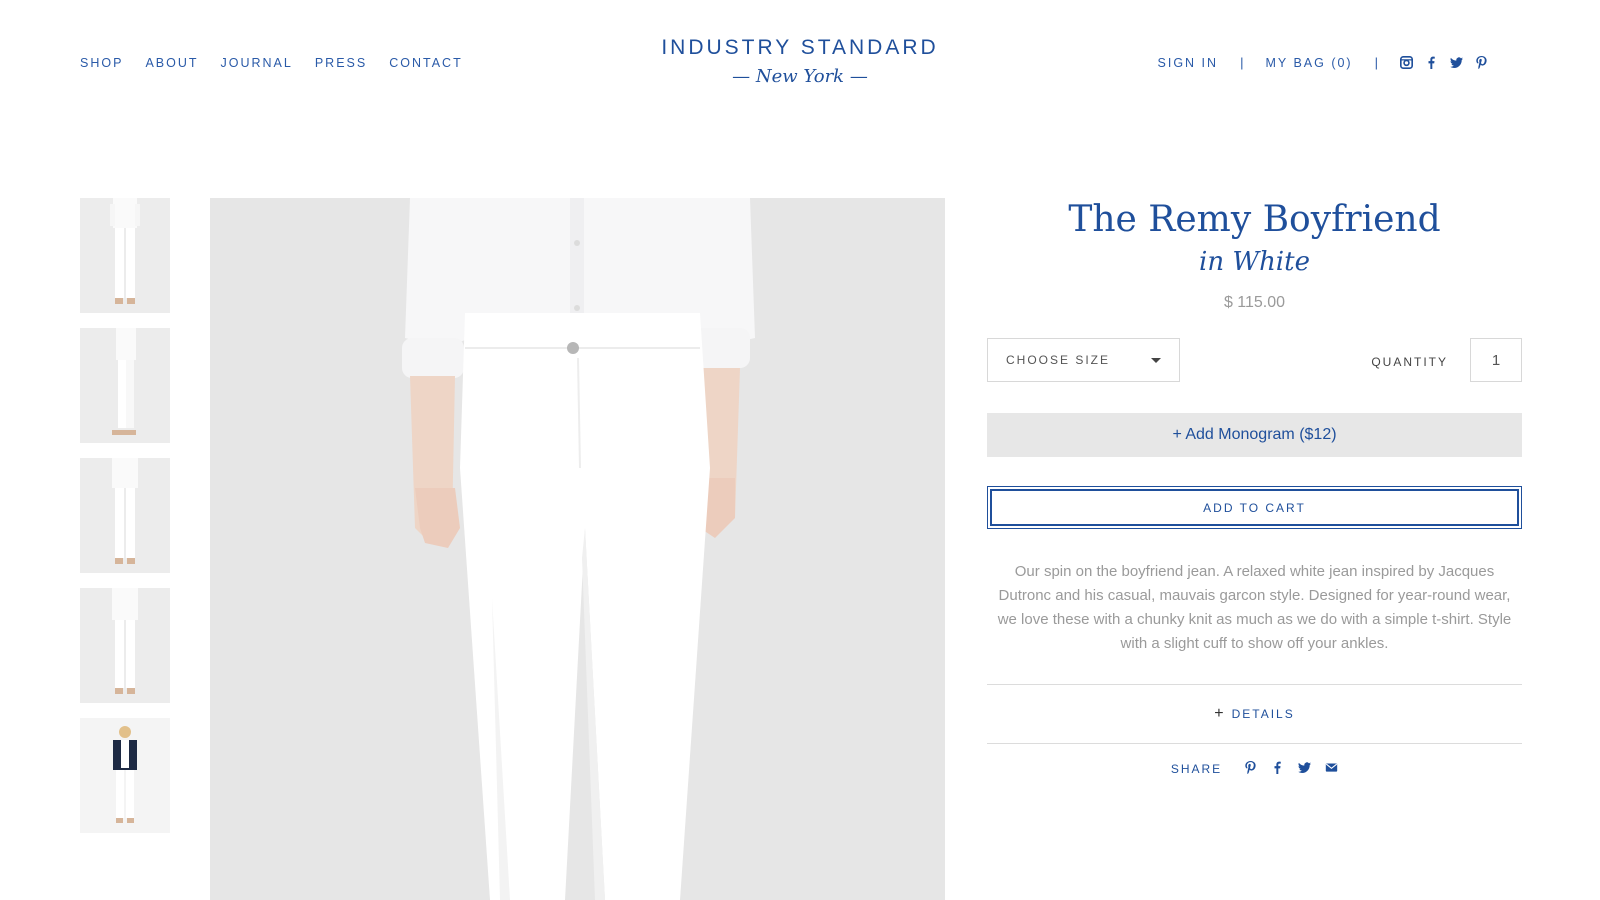 This screenshot has height=900, width=1600. Describe the element at coordinates (800, 76) in the screenshot. I see `logo-city: — New York —` at that location.